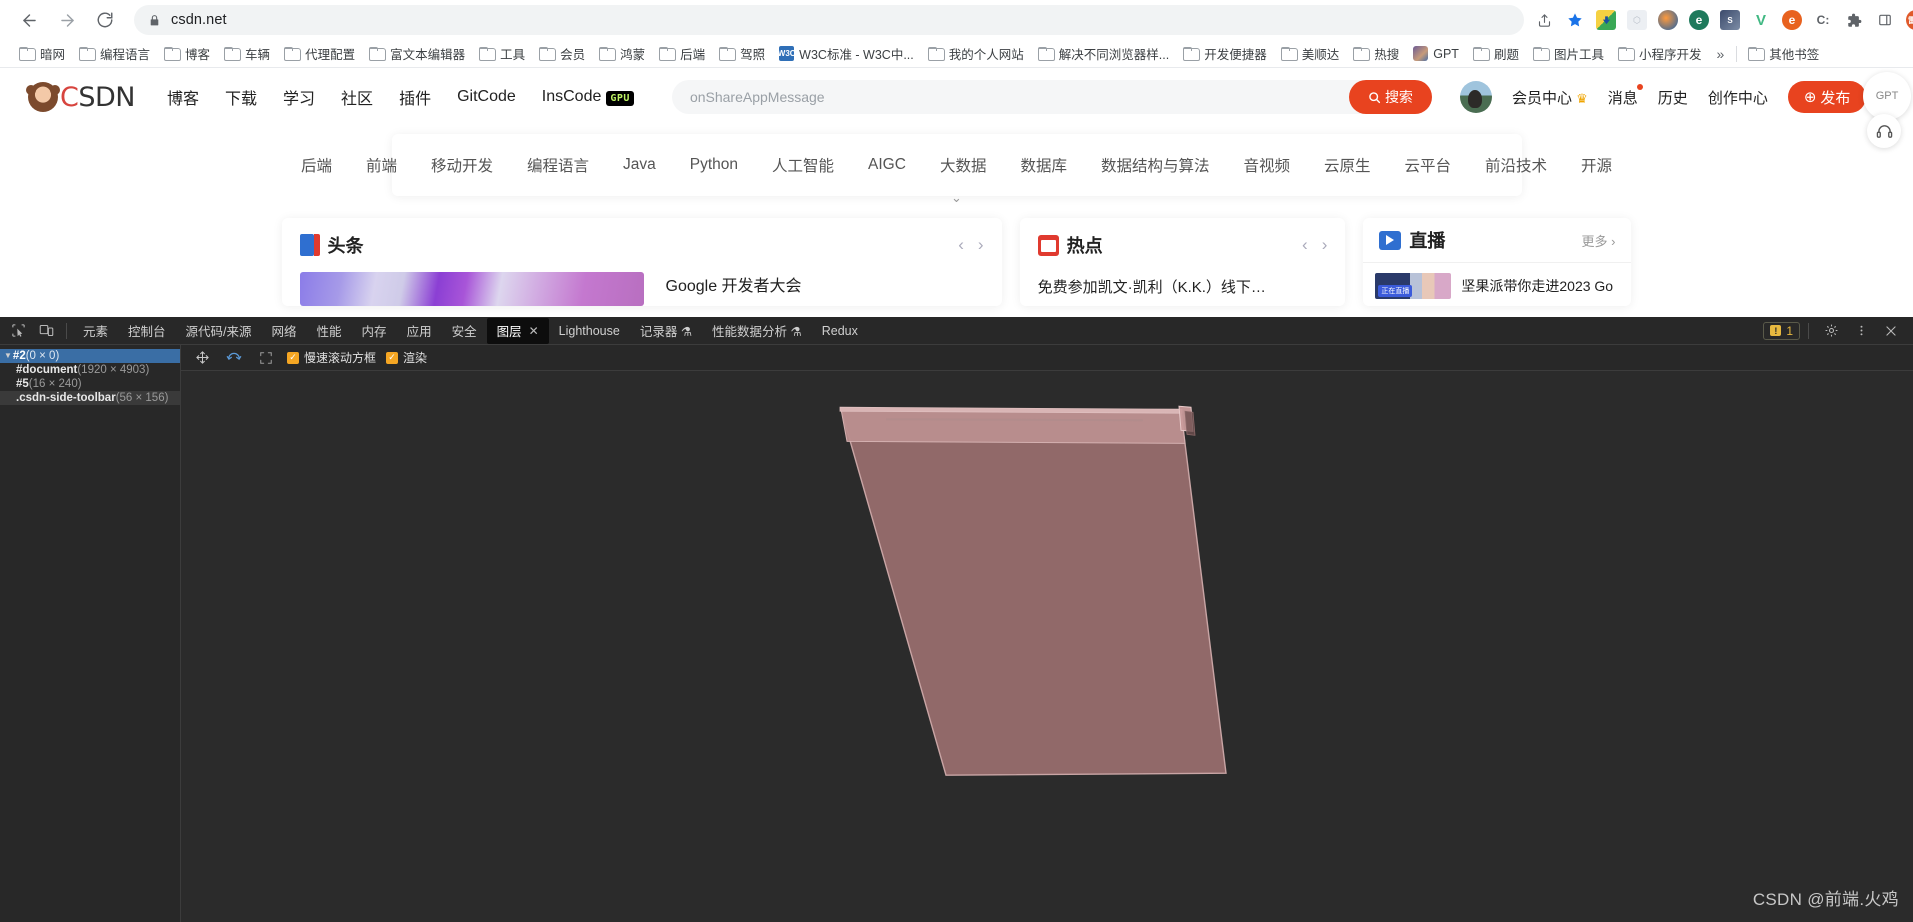 The height and width of the screenshot is (922, 1913). Describe the element at coordinates (963, 165) in the screenshot. I see `category-9: 大数据` at that location.